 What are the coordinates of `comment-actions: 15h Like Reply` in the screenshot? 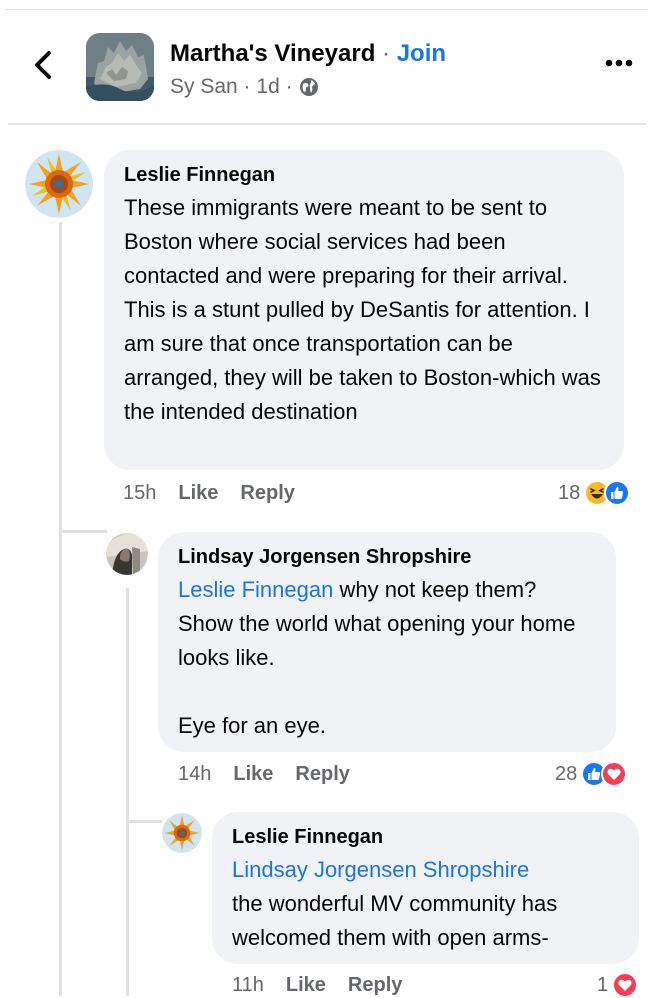 It's located at (220, 493).